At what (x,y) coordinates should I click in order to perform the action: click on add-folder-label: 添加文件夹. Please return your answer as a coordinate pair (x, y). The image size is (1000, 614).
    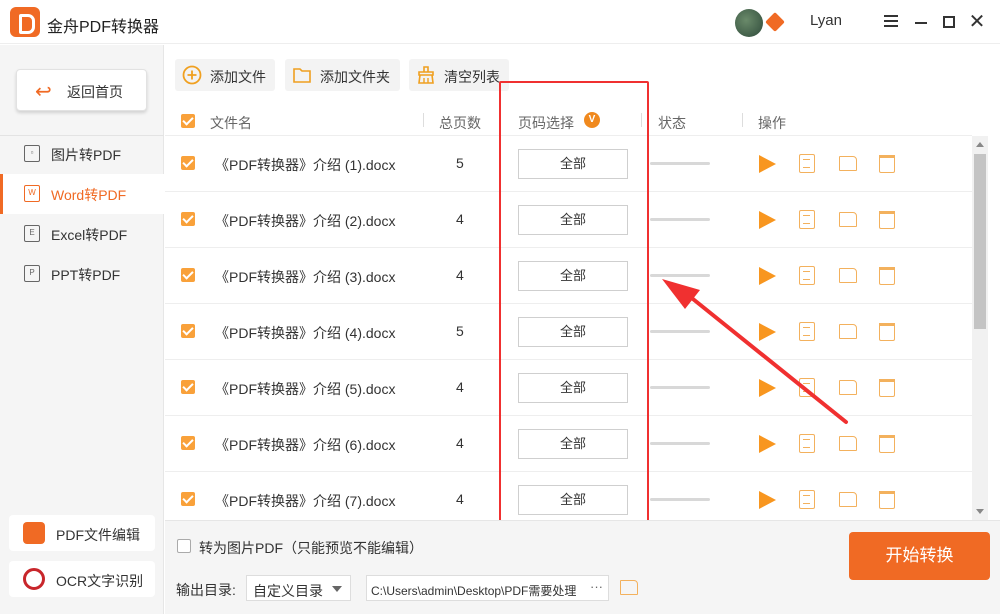
    Looking at the image, I should click on (355, 77).